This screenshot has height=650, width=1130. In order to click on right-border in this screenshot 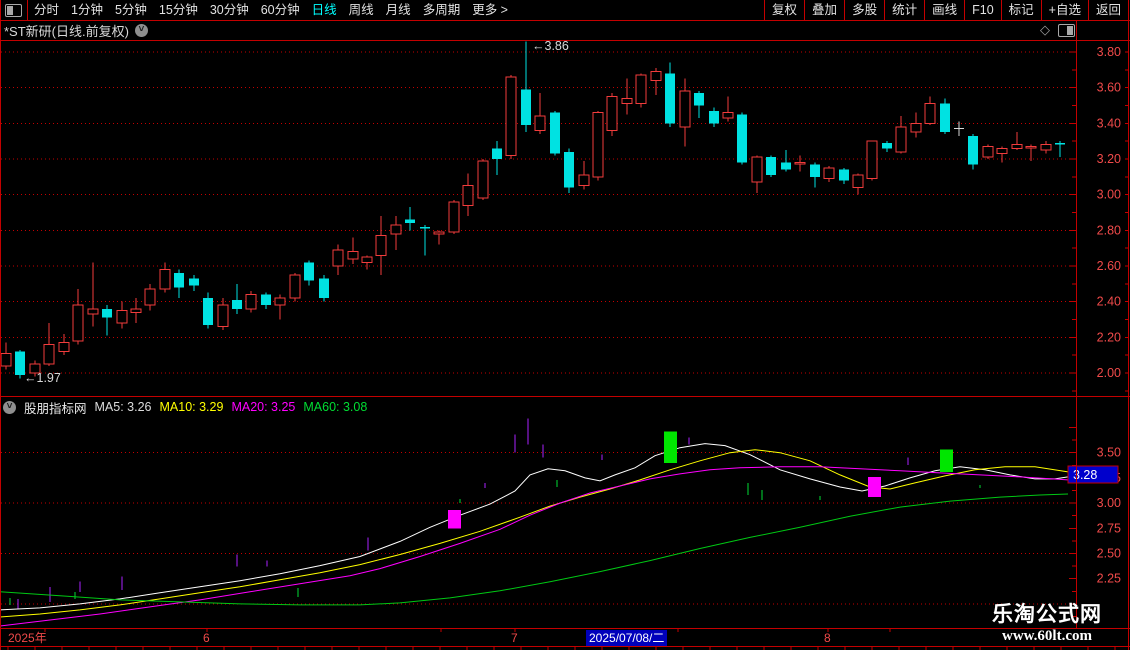, I will do `click(1128, 325)`.